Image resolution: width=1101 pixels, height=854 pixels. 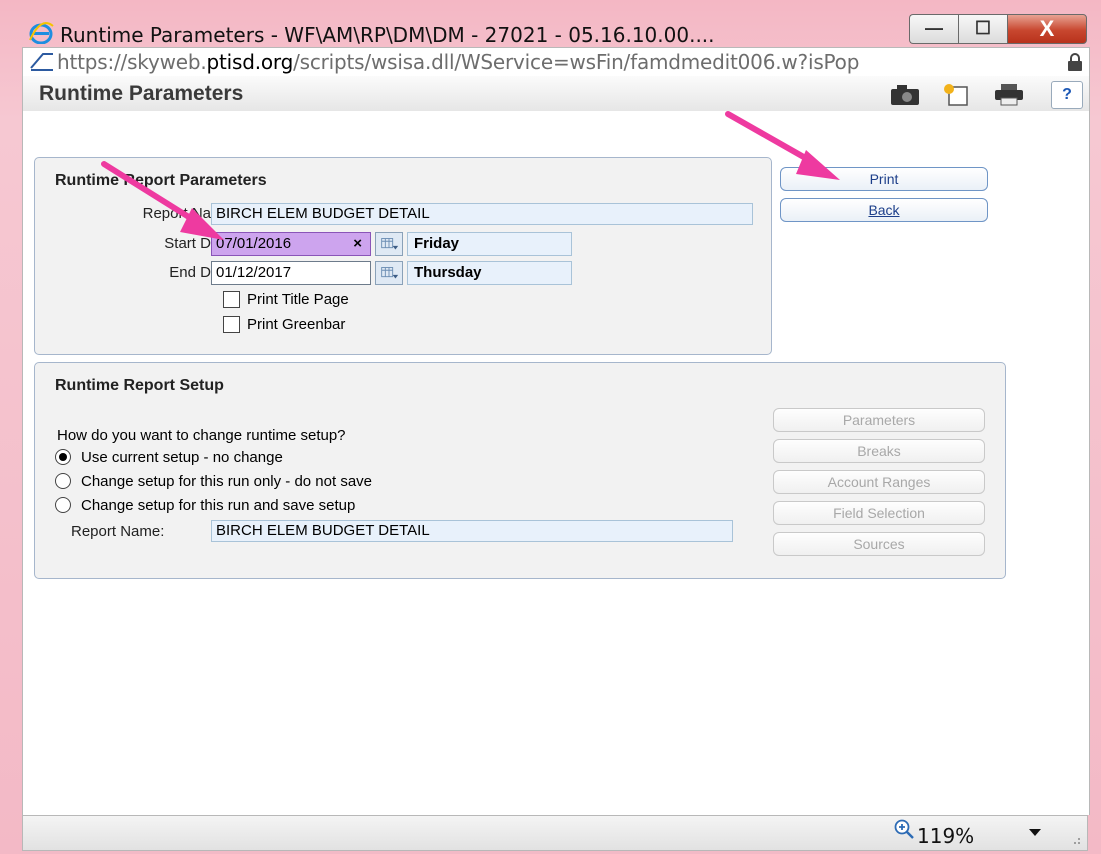 I want to click on close-icon: X, so click(x=1047, y=28).